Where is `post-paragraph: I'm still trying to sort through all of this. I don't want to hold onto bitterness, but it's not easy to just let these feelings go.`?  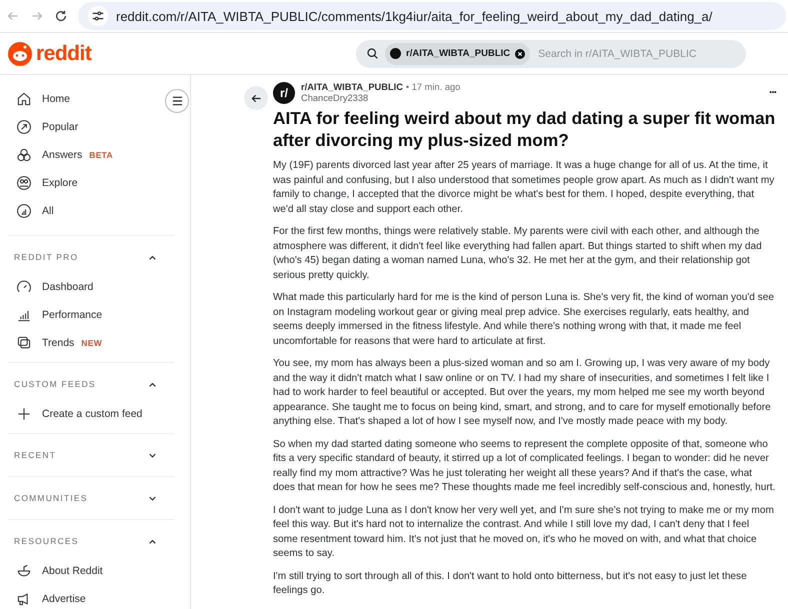
post-paragraph: I'm still trying to sort through all of this. I don't want to hold onto bitterness, but it's not easy to just let these feelings go. is located at coordinates (510, 584).